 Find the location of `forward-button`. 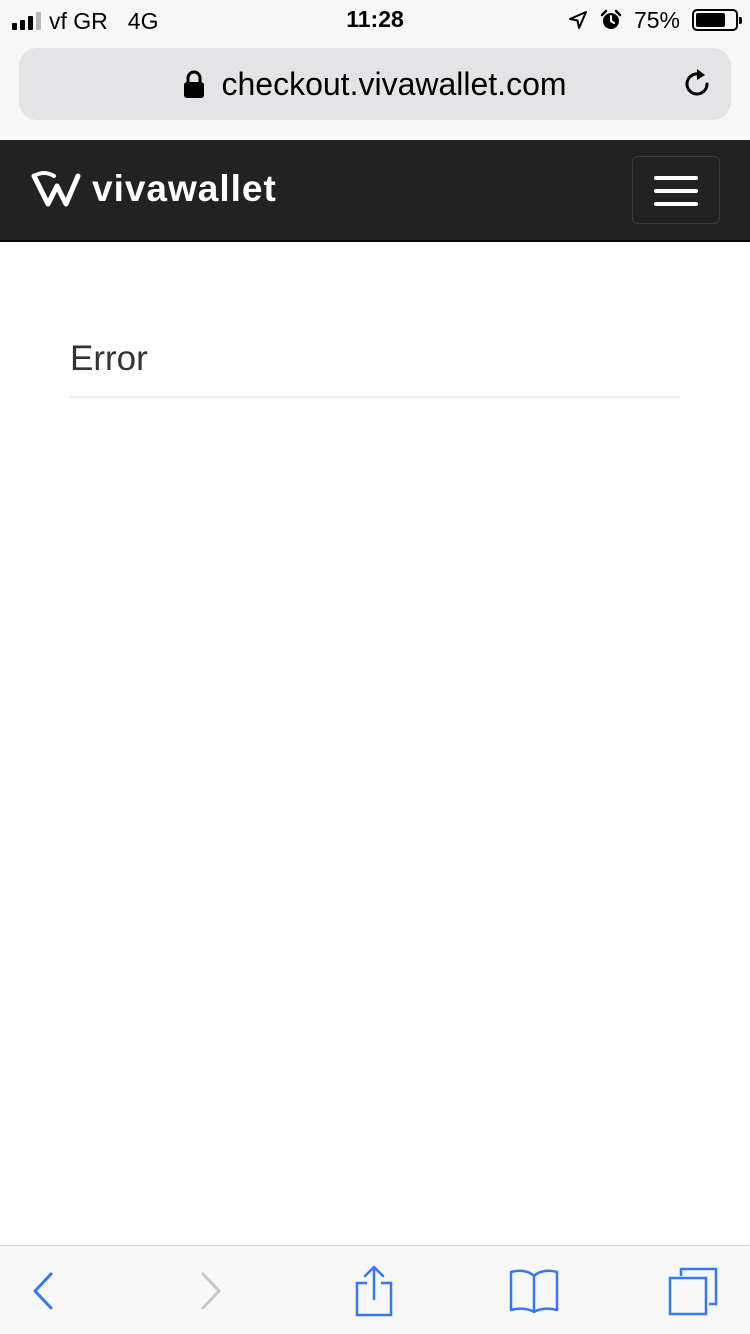

forward-button is located at coordinates (211, 1290).